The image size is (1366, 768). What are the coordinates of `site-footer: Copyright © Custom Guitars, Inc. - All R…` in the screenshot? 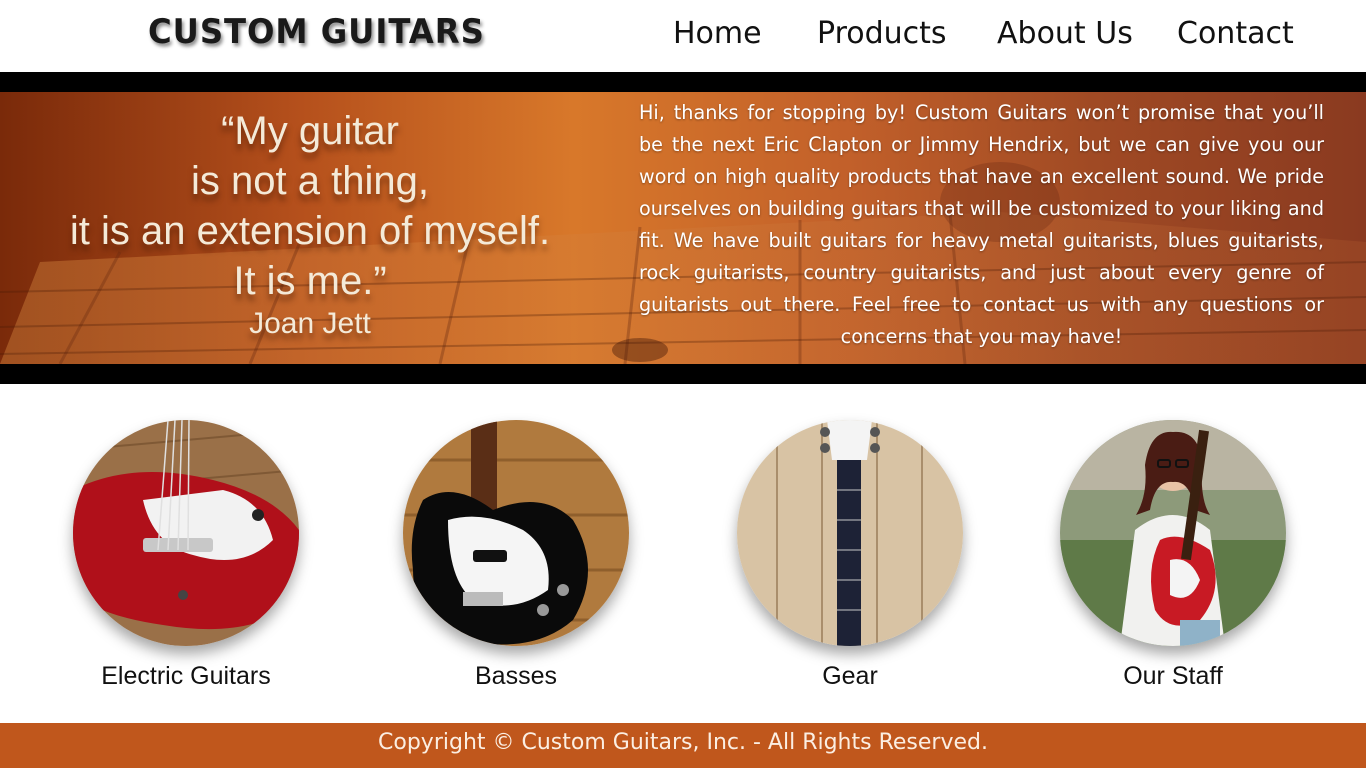 It's located at (683, 745).